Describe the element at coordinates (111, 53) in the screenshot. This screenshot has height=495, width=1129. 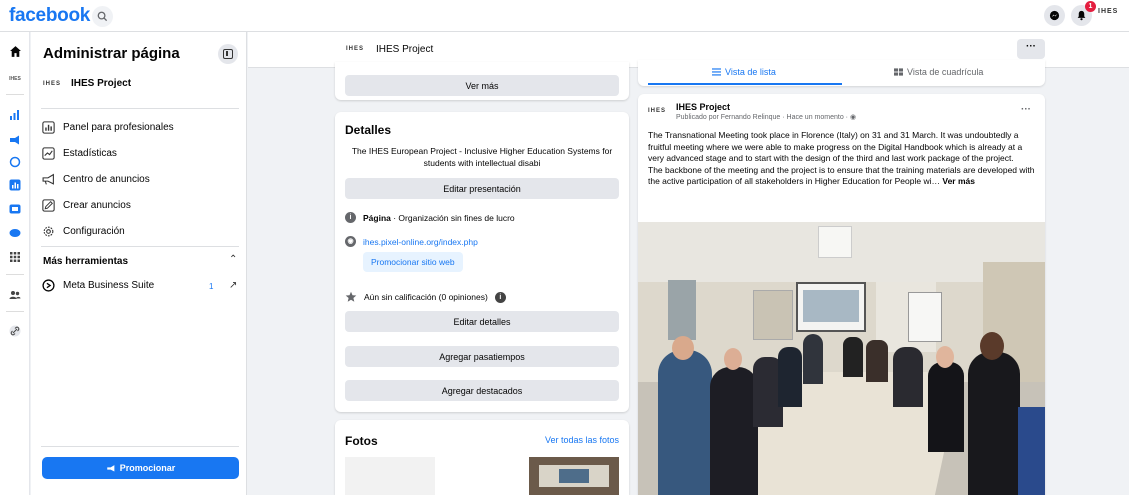
I see `admin-title: Administrar página` at that location.